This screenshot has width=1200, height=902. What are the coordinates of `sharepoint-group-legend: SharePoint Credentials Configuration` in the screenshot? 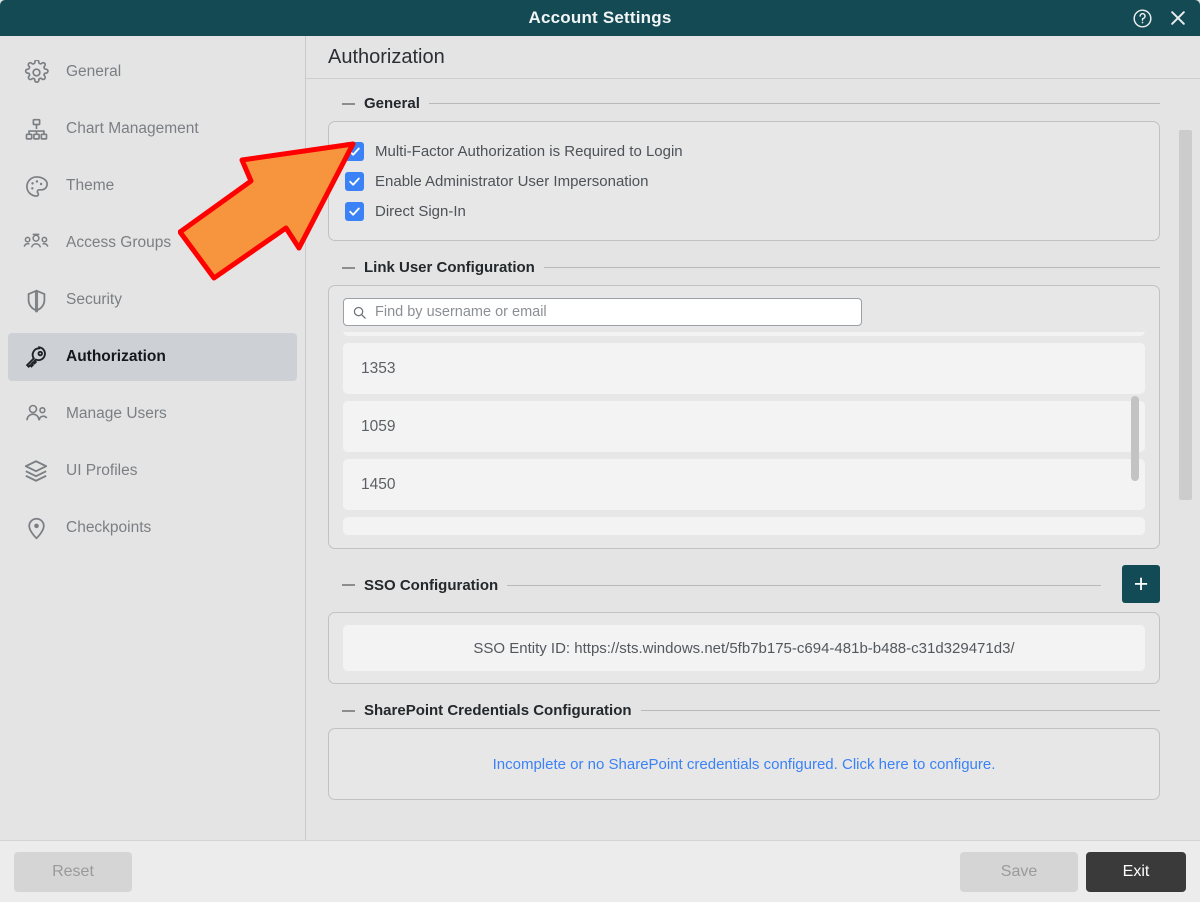 It's located at (751, 710).